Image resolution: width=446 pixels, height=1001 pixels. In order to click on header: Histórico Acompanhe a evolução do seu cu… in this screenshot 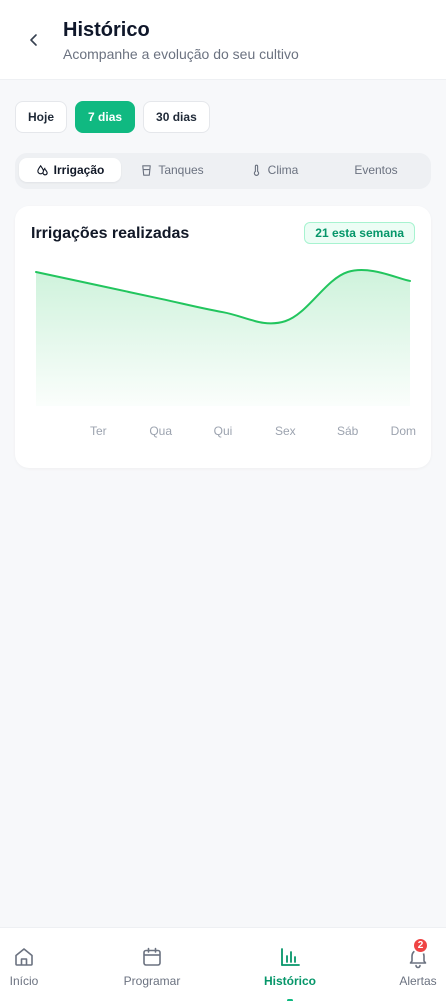, I will do `click(223, 40)`.